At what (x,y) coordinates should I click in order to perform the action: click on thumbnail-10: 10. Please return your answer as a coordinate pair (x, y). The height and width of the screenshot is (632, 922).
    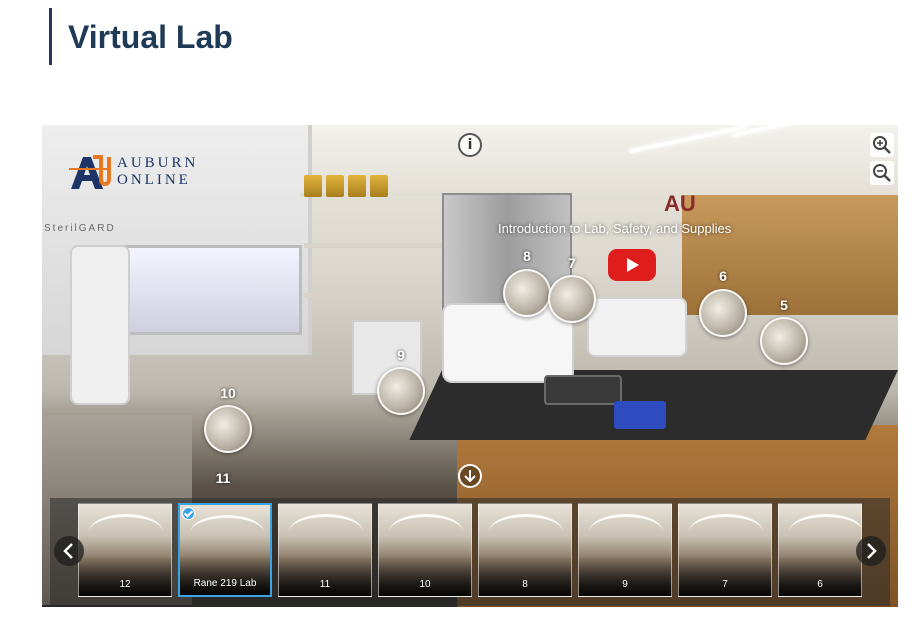
    Looking at the image, I should click on (425, 550).